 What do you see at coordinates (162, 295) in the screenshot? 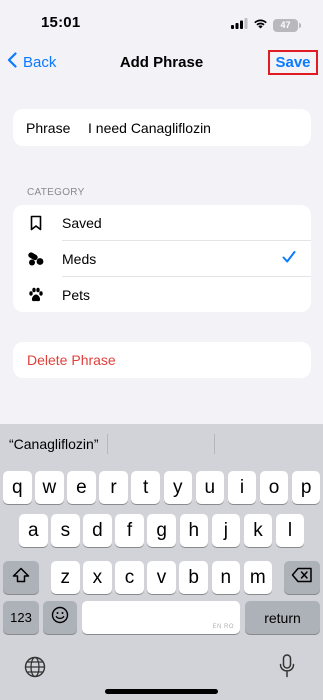
I see `category-item-pets: Pets` at bounding box center [162, 295].